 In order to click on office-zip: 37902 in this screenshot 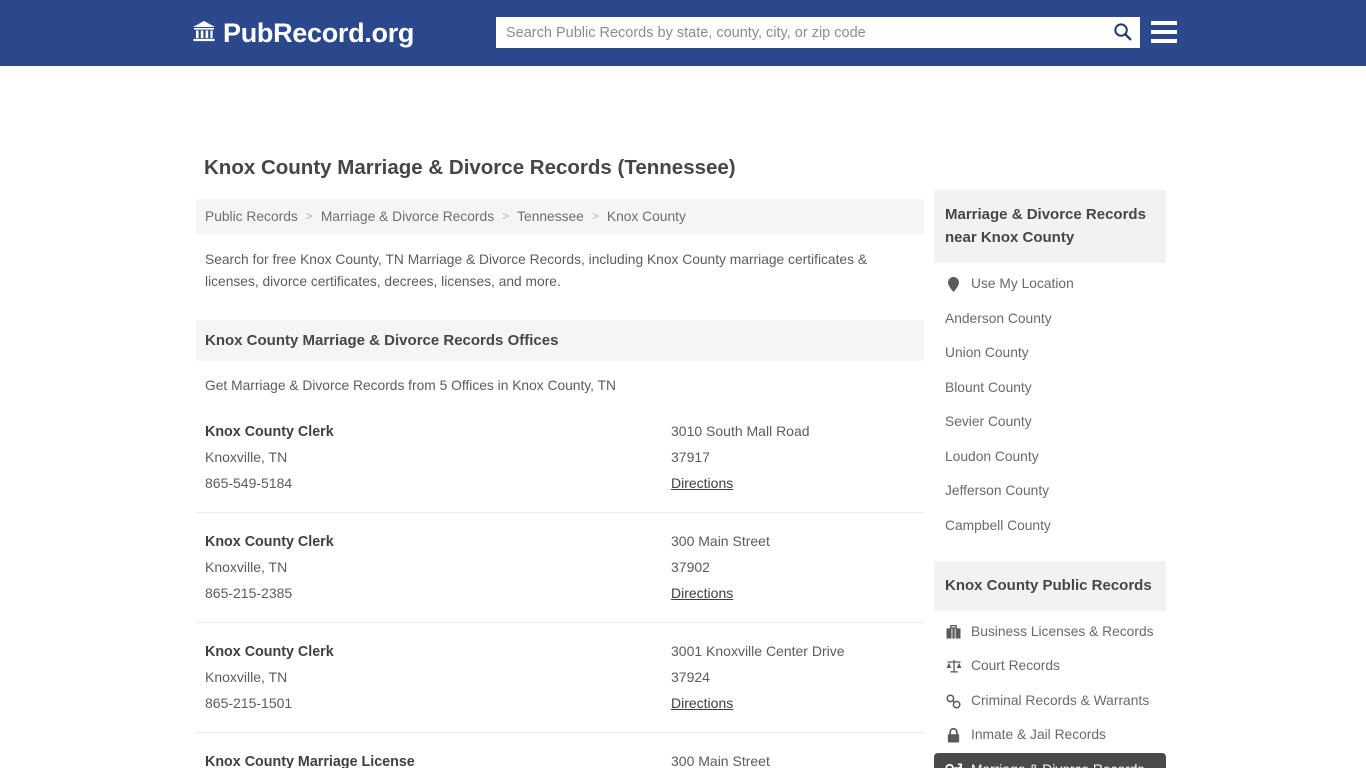, I will do `click(690, 566)`.